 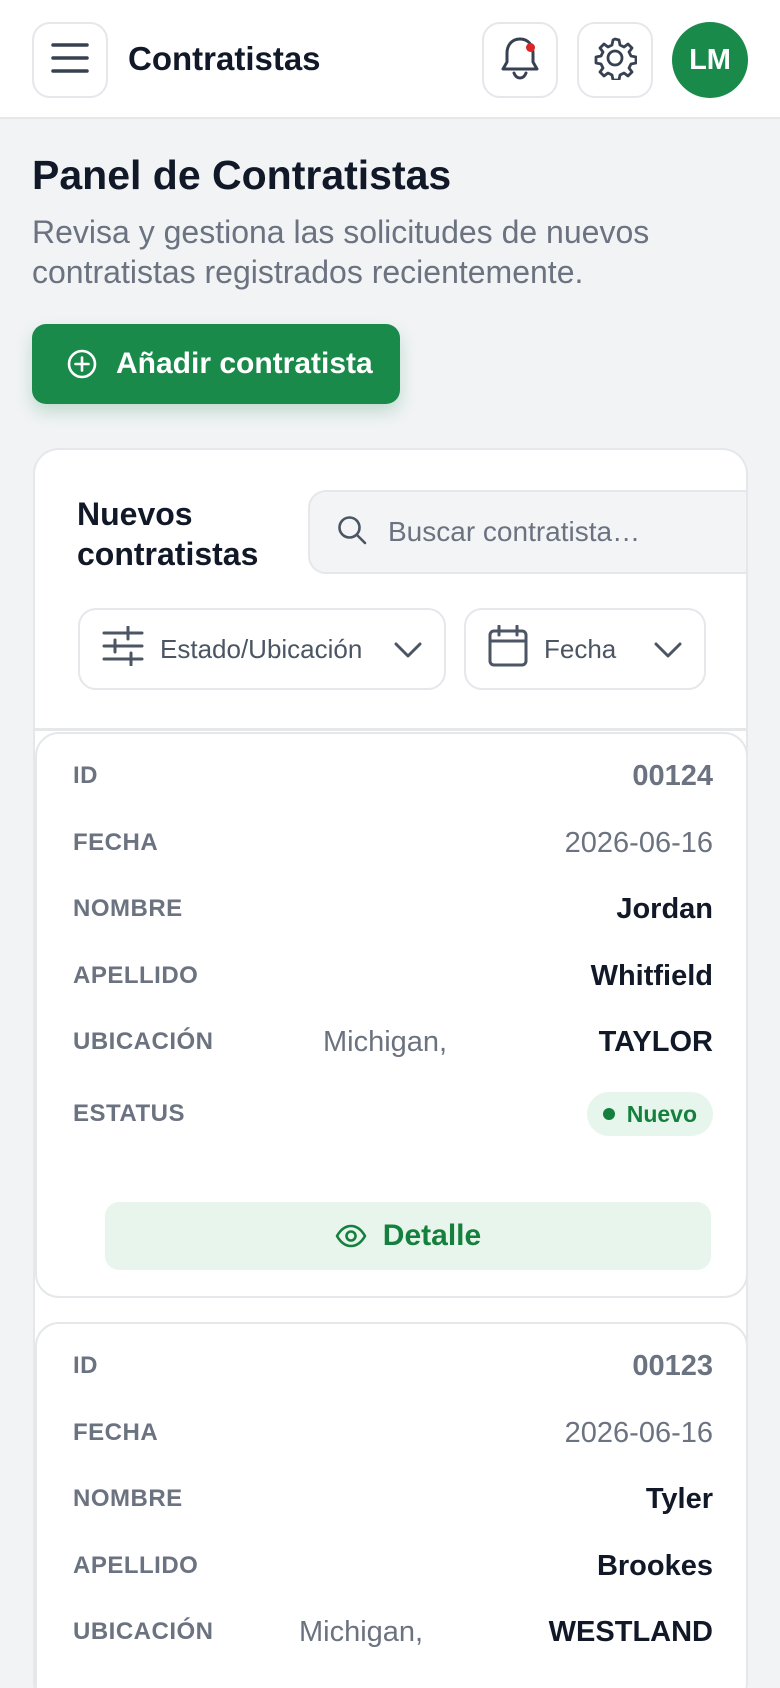 I want to click on eye-icon, so click(x=351, y=1236).